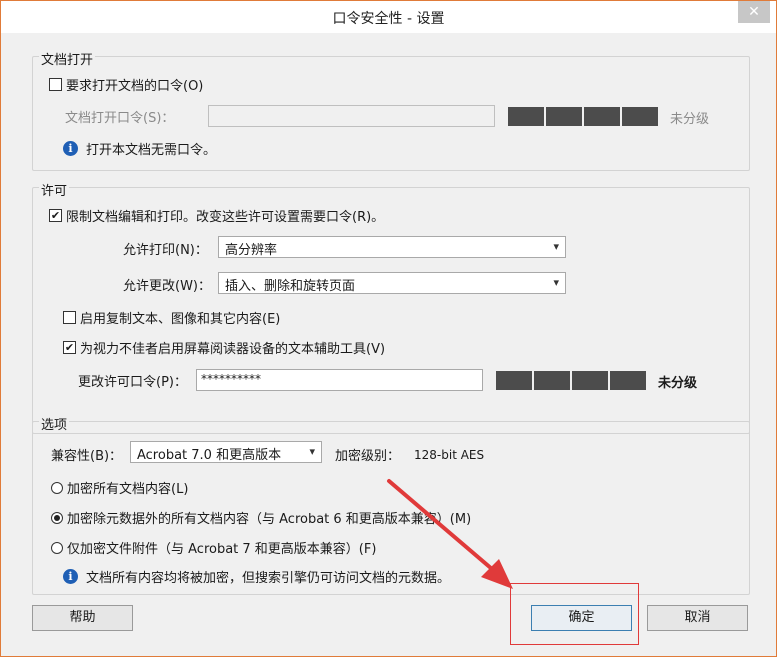  Describe the element at coordinates (368, 456) in the screenshot. I see `encrypt-level-label: 加密级别：` at that location.